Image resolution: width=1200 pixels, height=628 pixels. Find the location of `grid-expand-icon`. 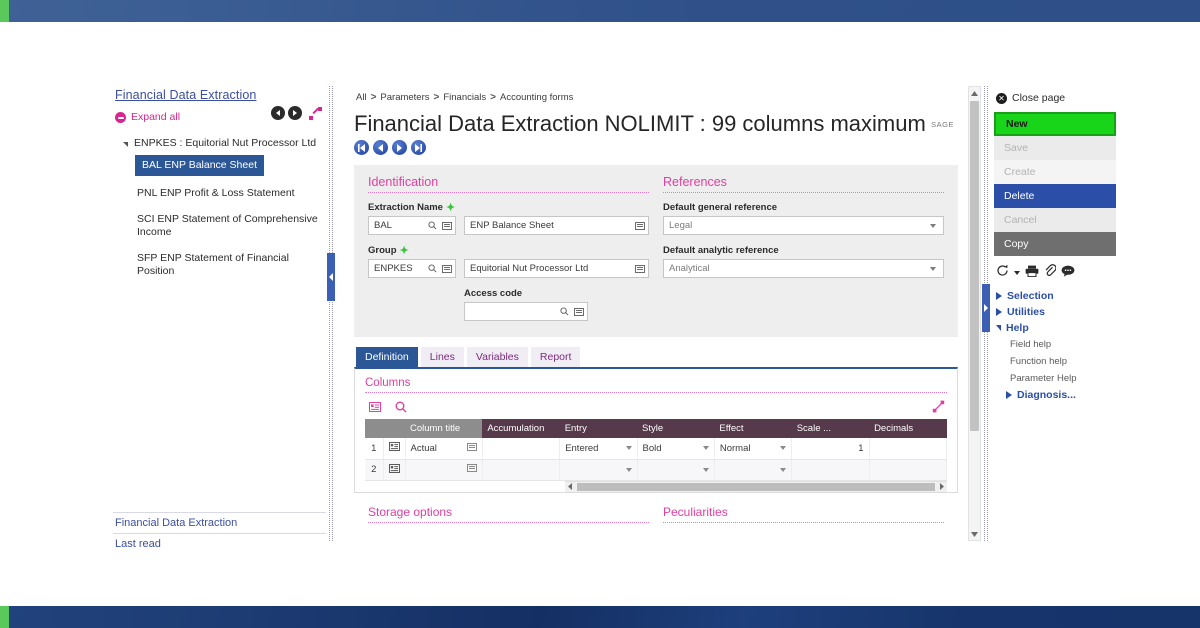

grid-expand-icon is located at coordinates (938, 409).